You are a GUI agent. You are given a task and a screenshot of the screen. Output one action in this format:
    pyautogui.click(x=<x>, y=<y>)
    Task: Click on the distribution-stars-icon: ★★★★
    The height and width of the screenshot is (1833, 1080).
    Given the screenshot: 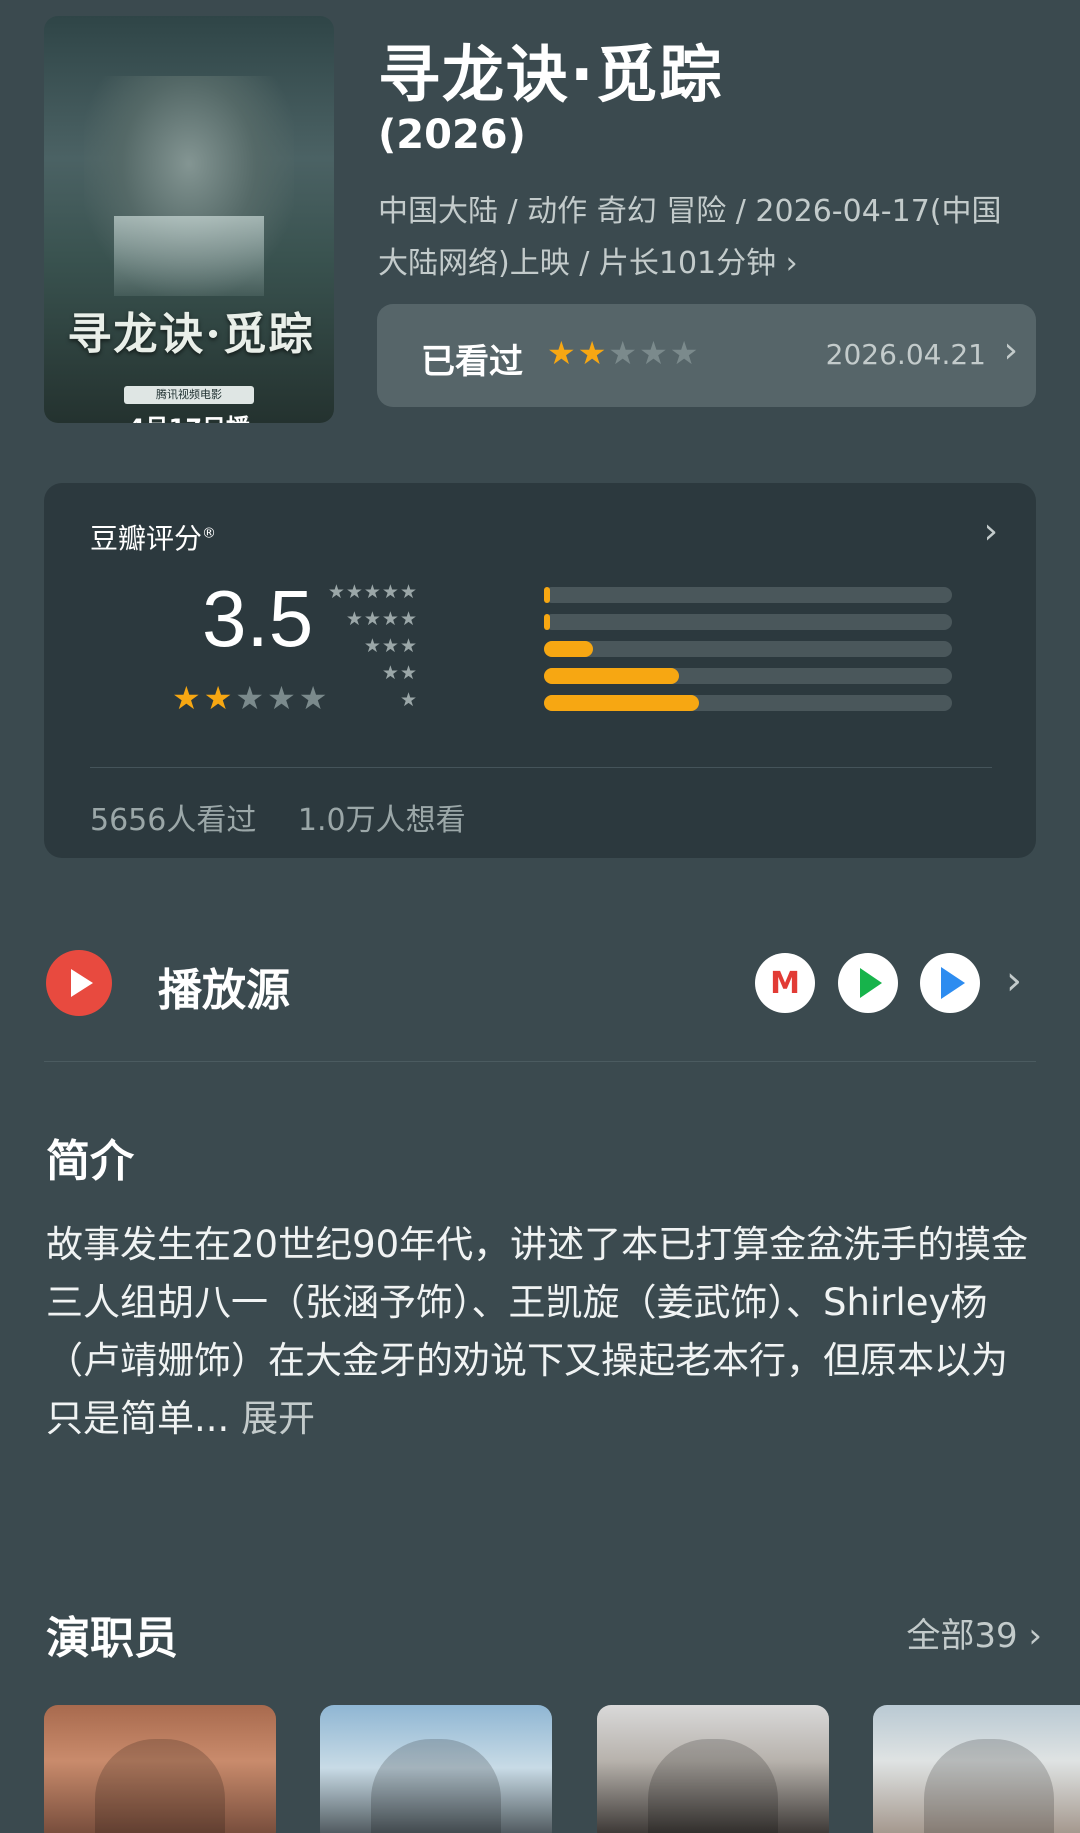 What is the action you would take?
    pyautogui.click(x=381, y=619)
    